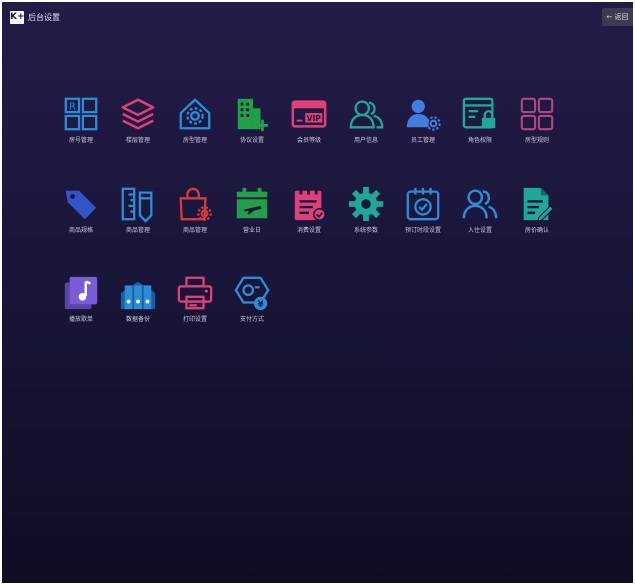 This screenshot has width=635, height=585. I want to click on music-icon, so click(81, 293).